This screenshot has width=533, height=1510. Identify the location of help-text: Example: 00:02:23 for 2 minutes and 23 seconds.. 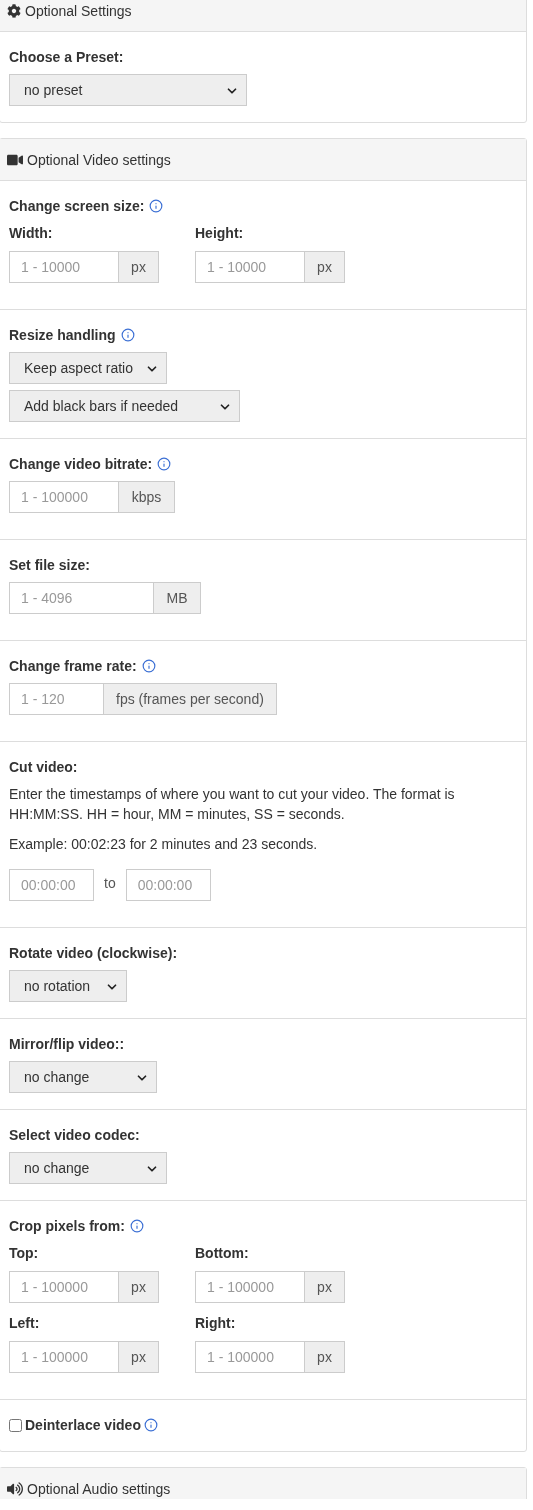
(164, 844).